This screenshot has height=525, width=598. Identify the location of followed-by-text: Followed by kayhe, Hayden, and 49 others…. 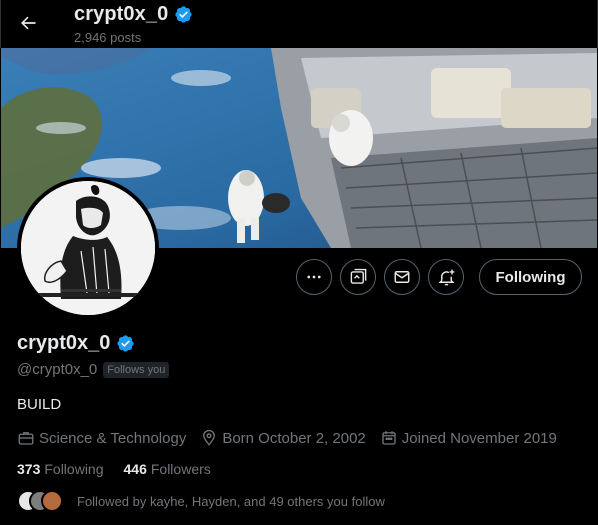
(231, 501).